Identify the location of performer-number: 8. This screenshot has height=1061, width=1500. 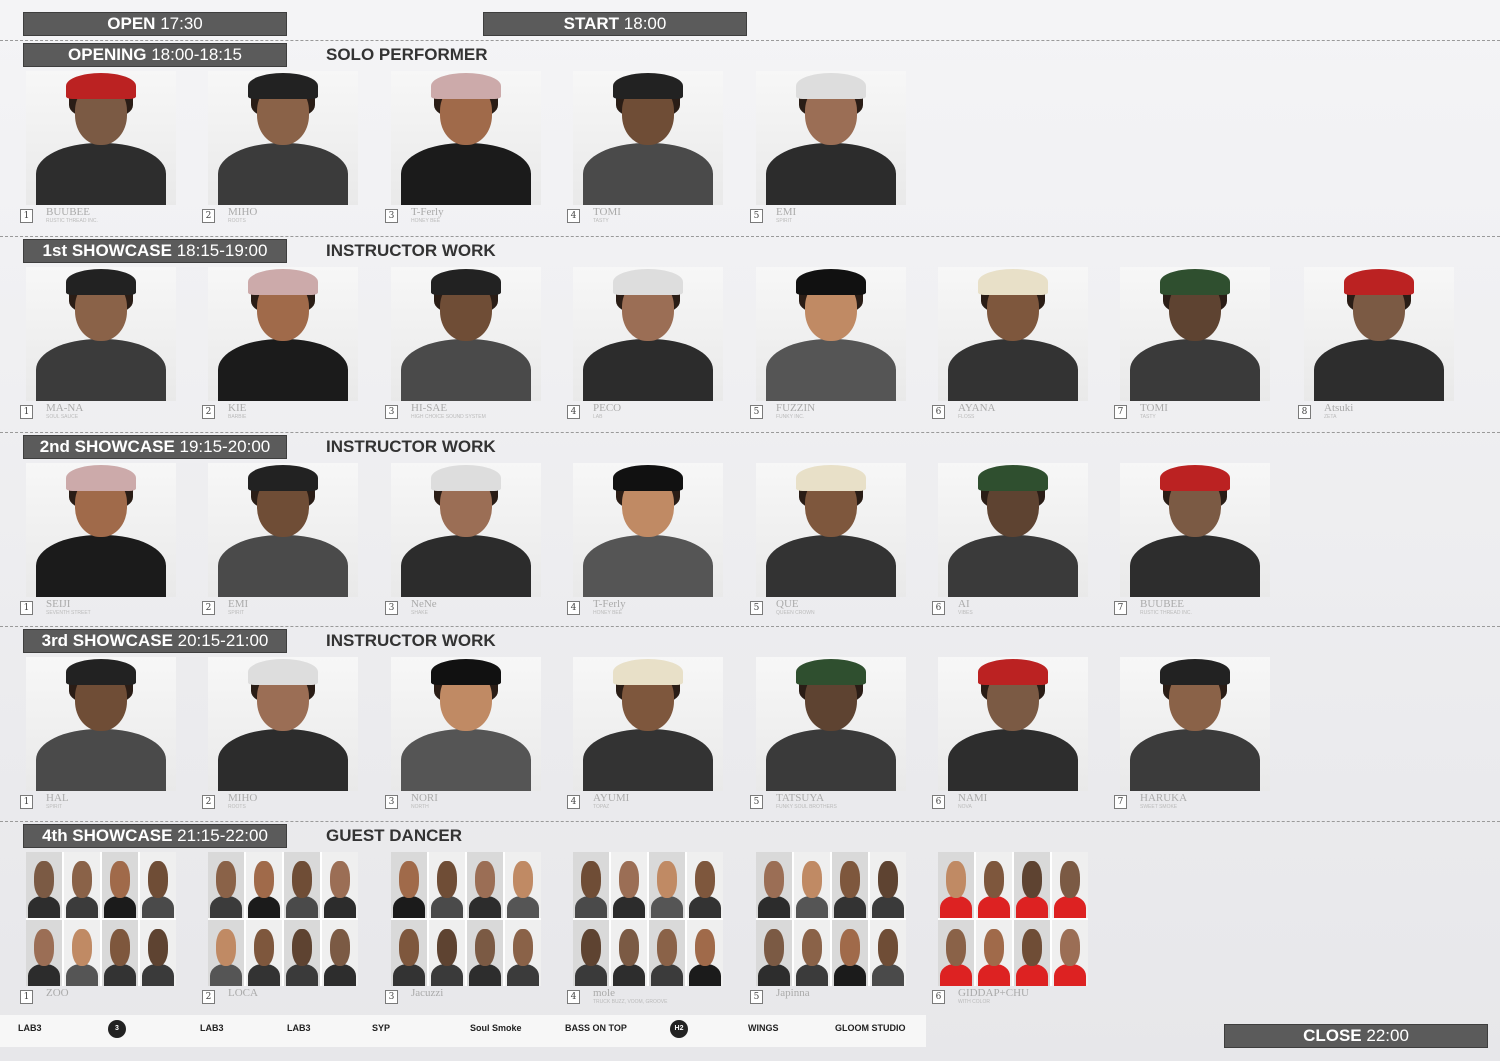
(1304, 412).